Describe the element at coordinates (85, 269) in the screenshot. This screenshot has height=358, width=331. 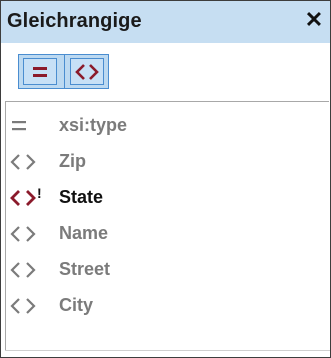
I see `list-item-label: Street` at that location.